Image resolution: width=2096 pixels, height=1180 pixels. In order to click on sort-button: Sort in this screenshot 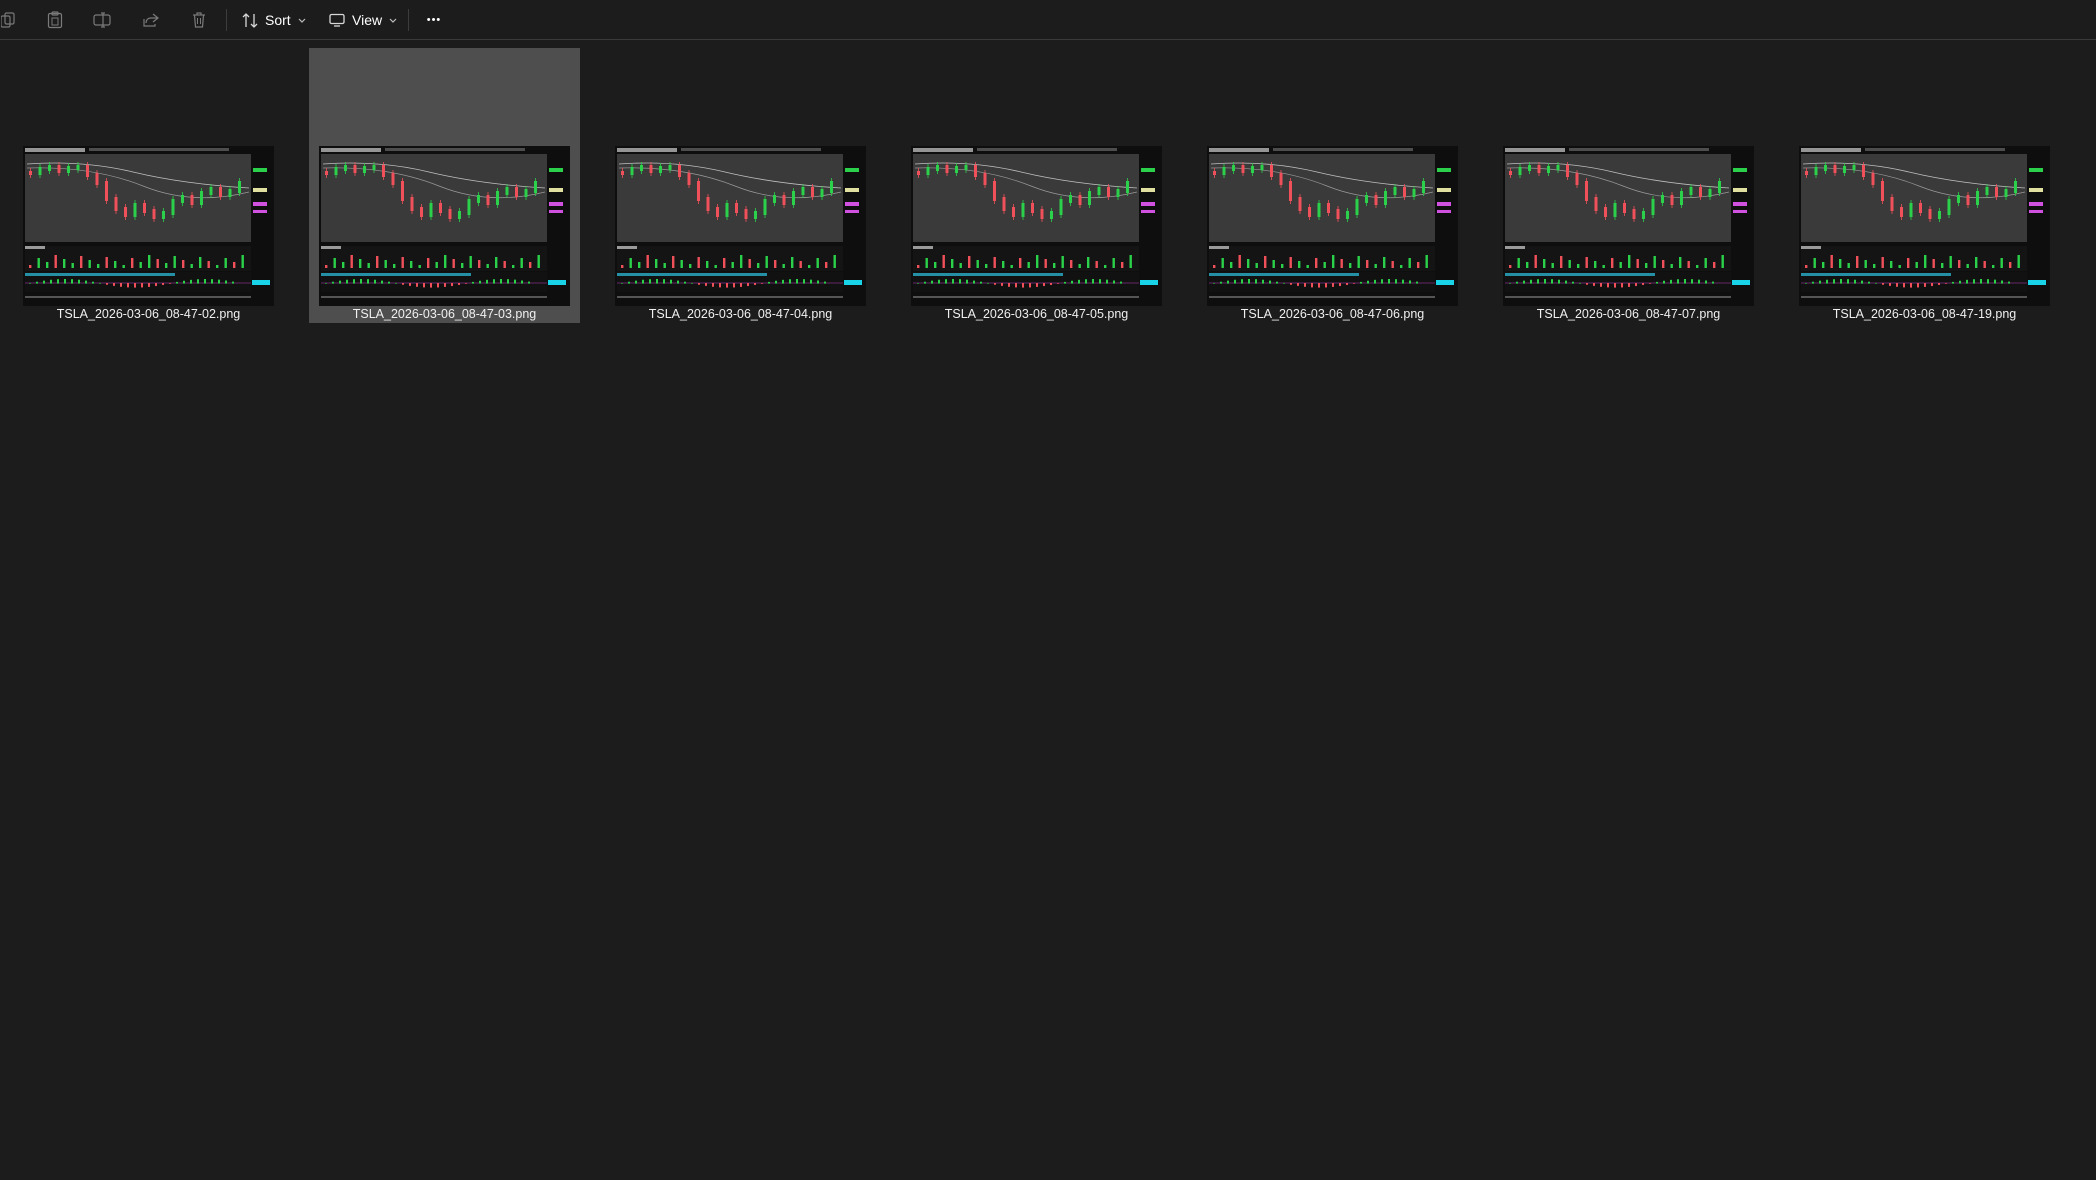, I will do `click(274, 20)`.